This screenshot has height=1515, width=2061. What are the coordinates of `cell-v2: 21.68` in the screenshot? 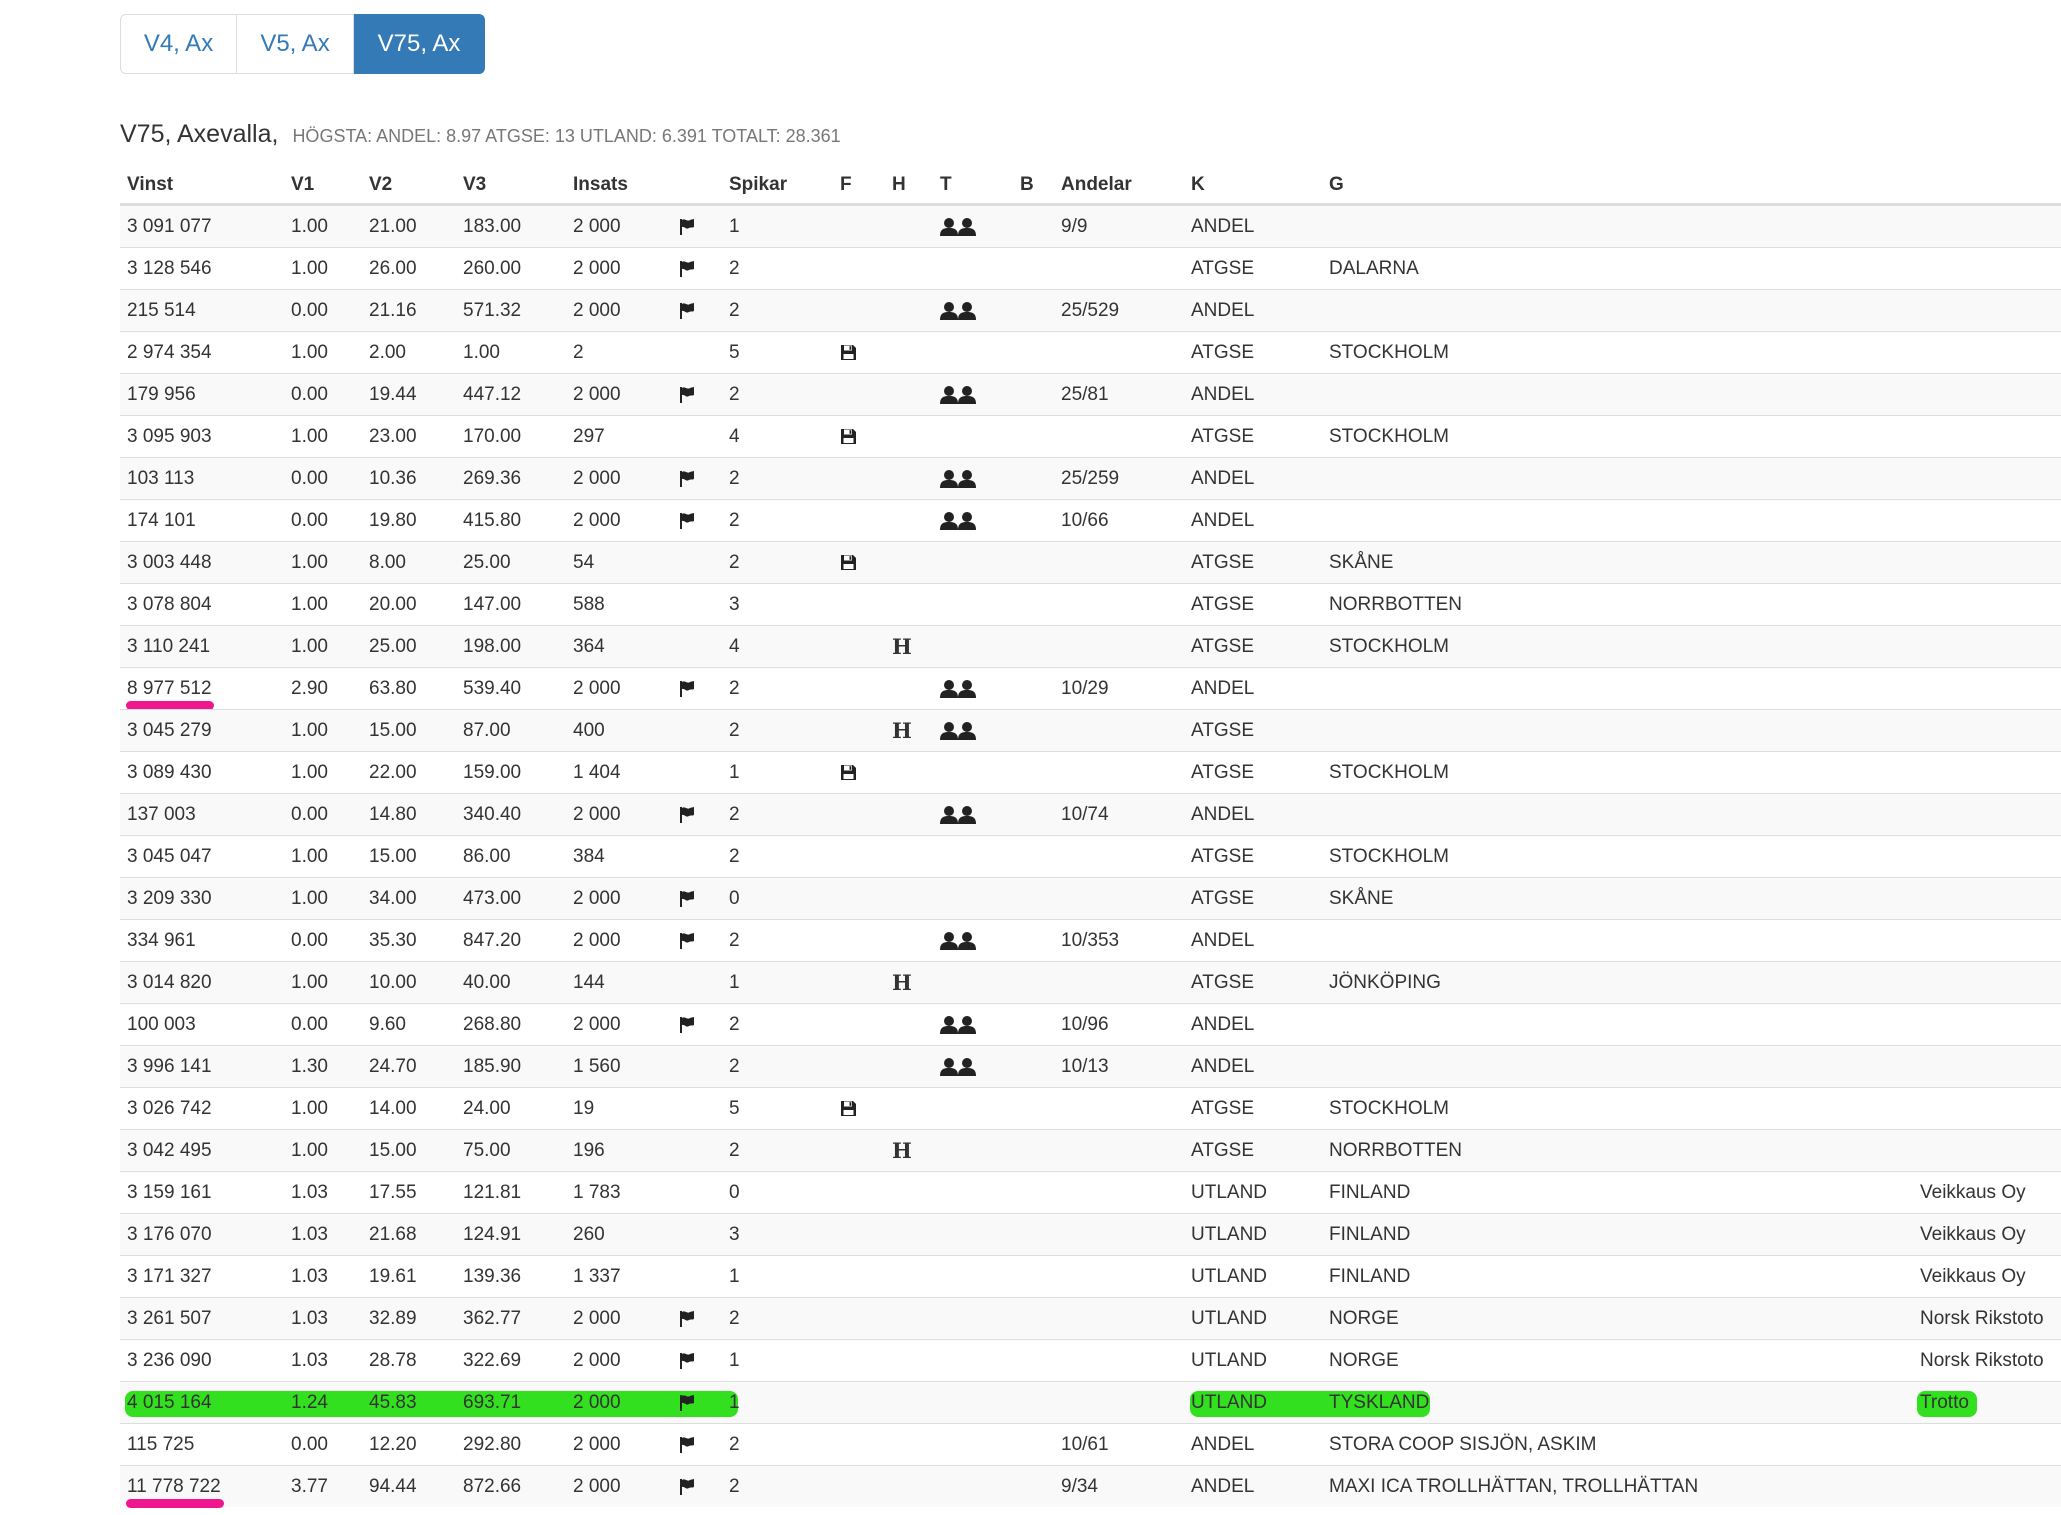 It's located at (393, 1234).